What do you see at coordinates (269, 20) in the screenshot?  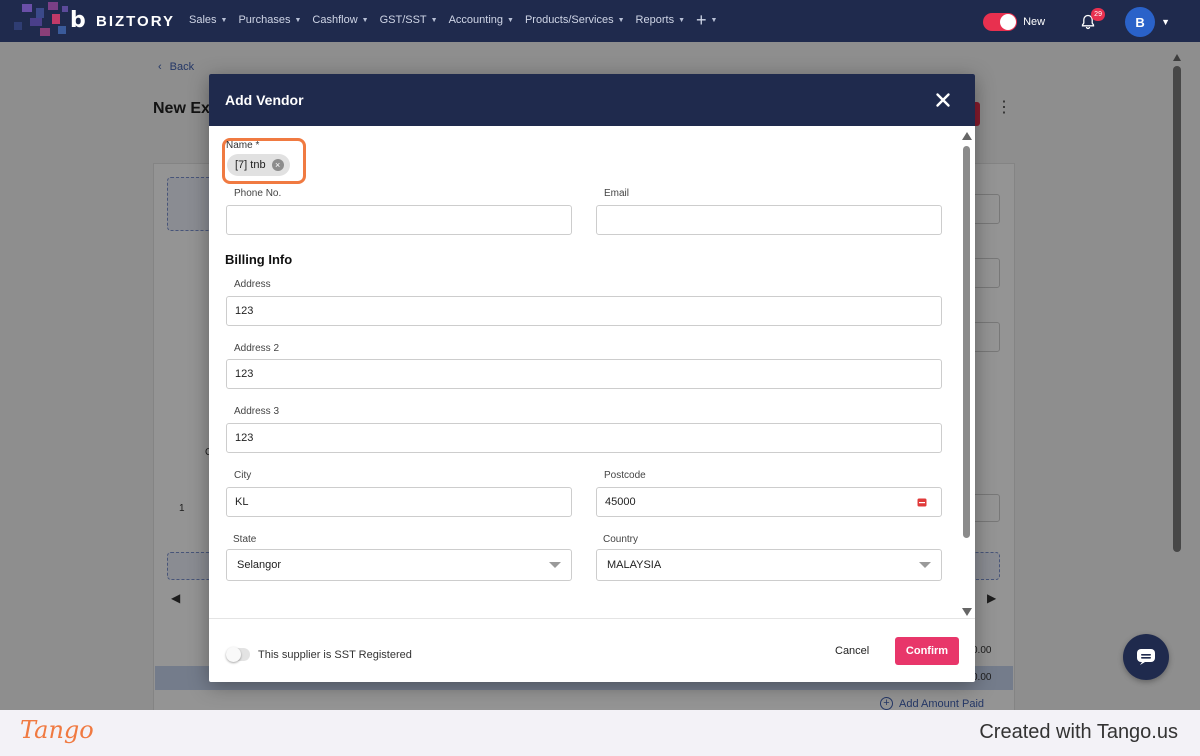 I see `menu-purchases: Purchases ▼` at bounding box center [269, 20].